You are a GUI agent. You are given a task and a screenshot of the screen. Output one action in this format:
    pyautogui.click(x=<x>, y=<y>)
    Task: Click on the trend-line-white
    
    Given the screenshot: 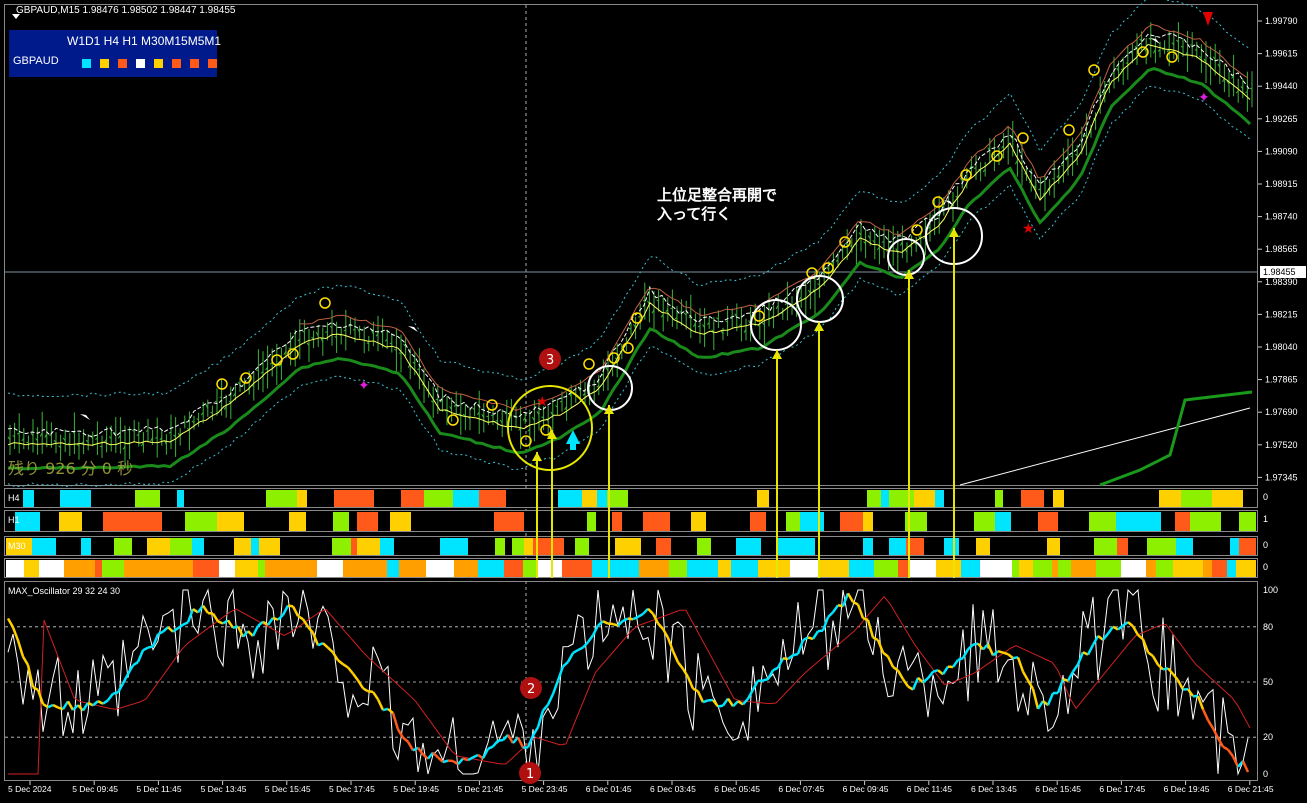 What is the action you would take?
    pyautogui.click(x=1105, y=446)
    